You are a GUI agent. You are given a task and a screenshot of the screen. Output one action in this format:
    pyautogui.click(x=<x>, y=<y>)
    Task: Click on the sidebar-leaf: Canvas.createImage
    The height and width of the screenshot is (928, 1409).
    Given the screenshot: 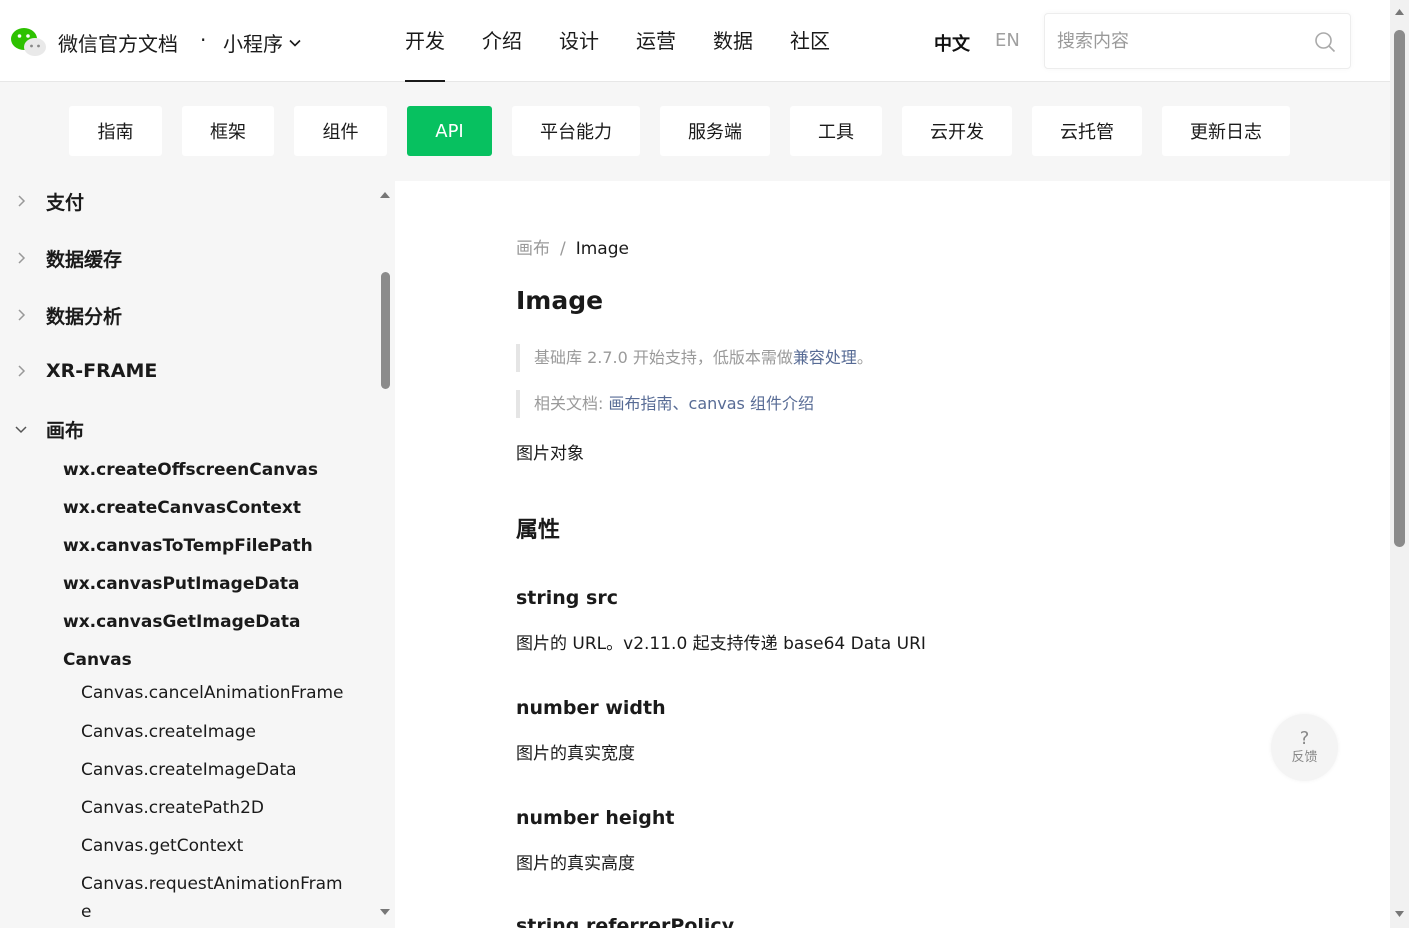 What is the action you would take?
    pyautogui.click(x=211, y=732)
    